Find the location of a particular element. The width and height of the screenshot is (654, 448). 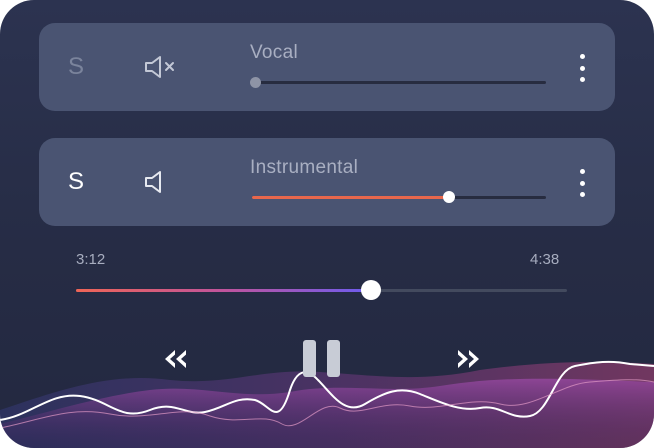

volume-slider-instrumental is located at coordinates (399, 197).